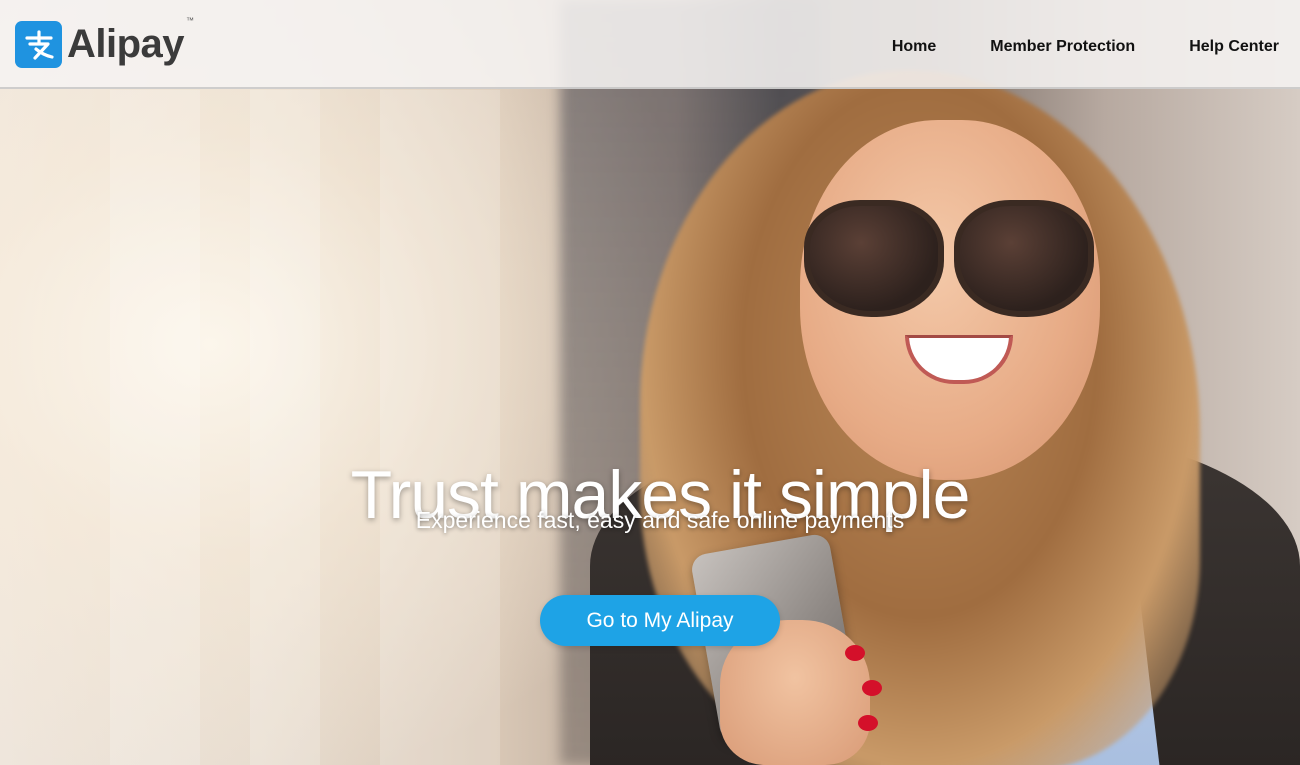 This screenshot has width=1300, height=765. I want to click on sunglasses, so click(954, 253).